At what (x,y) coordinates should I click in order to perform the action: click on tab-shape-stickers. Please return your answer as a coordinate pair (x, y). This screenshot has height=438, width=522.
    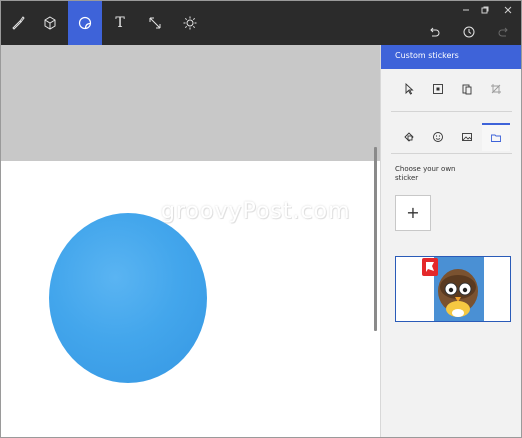
    Looking at the image, I should click on (409, 137).